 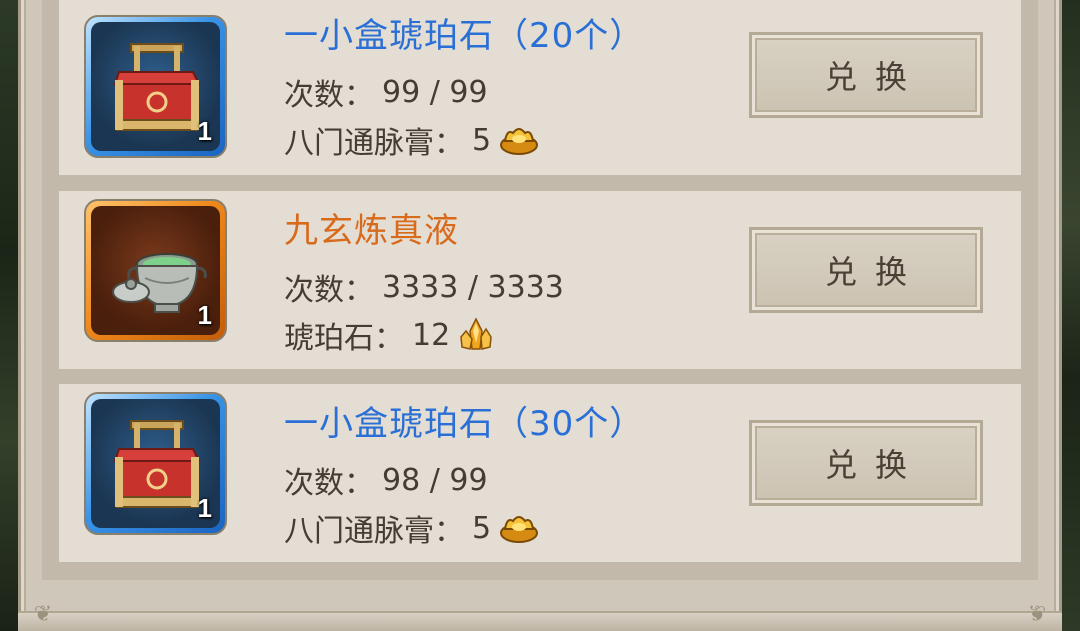 What do you see at coordinates (344, 338) in the screenshot?
I see `cost-label: 琥珀石：` at bounding box center [344, 338].